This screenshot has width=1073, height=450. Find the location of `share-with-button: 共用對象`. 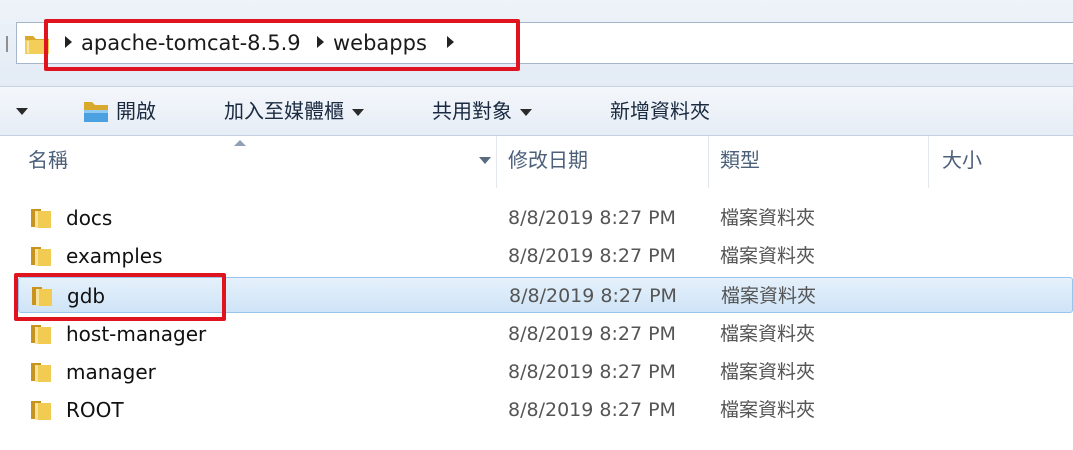

share-with-button: 共用對象 is located at coordinates (482, 111).